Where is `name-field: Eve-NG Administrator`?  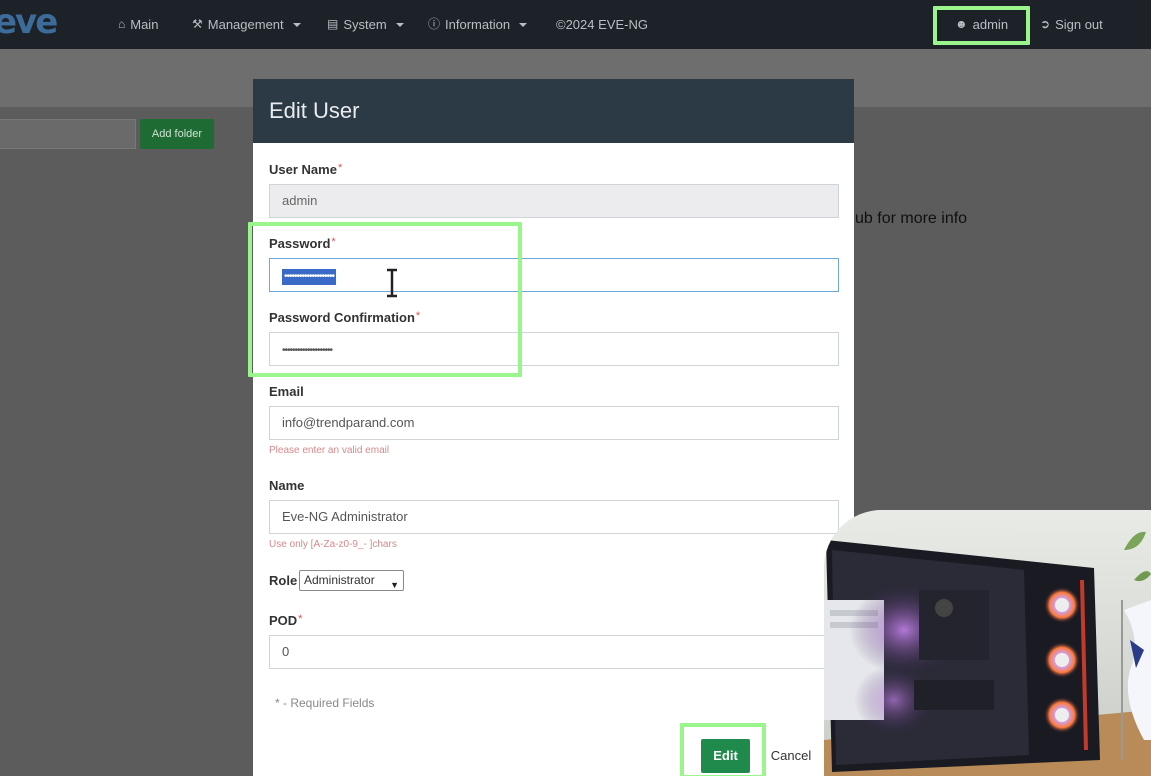
name-field: Eve-NG Administrator is located at coordinates (554, 517).